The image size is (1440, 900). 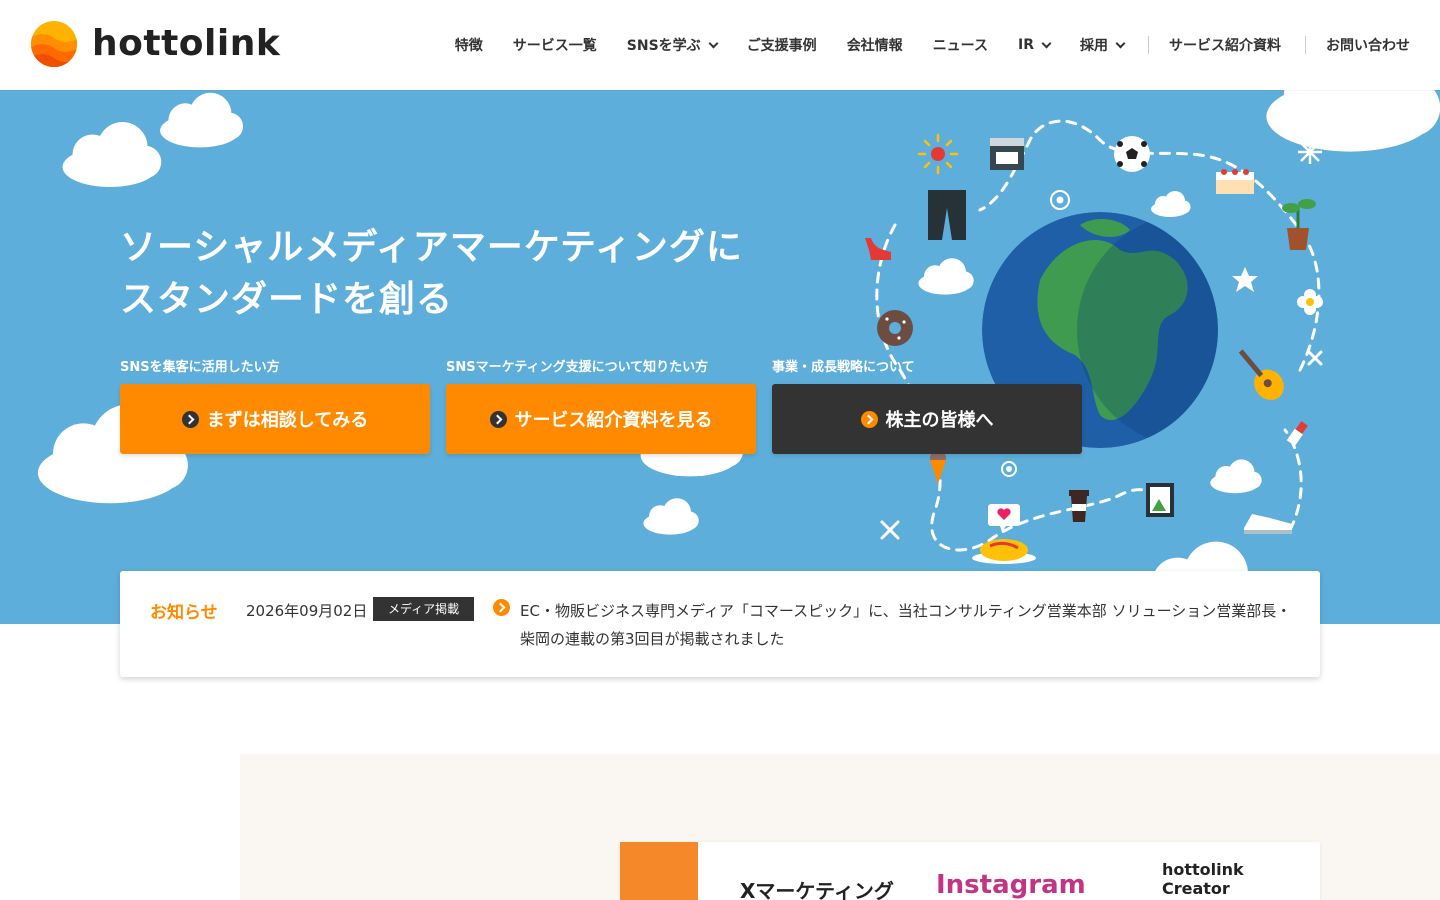 What do you see at coordinates (200, 367) in the screenshot?
I see `cta-caption: SNSを集客に活用したい方` at bounding box center [200, 367].